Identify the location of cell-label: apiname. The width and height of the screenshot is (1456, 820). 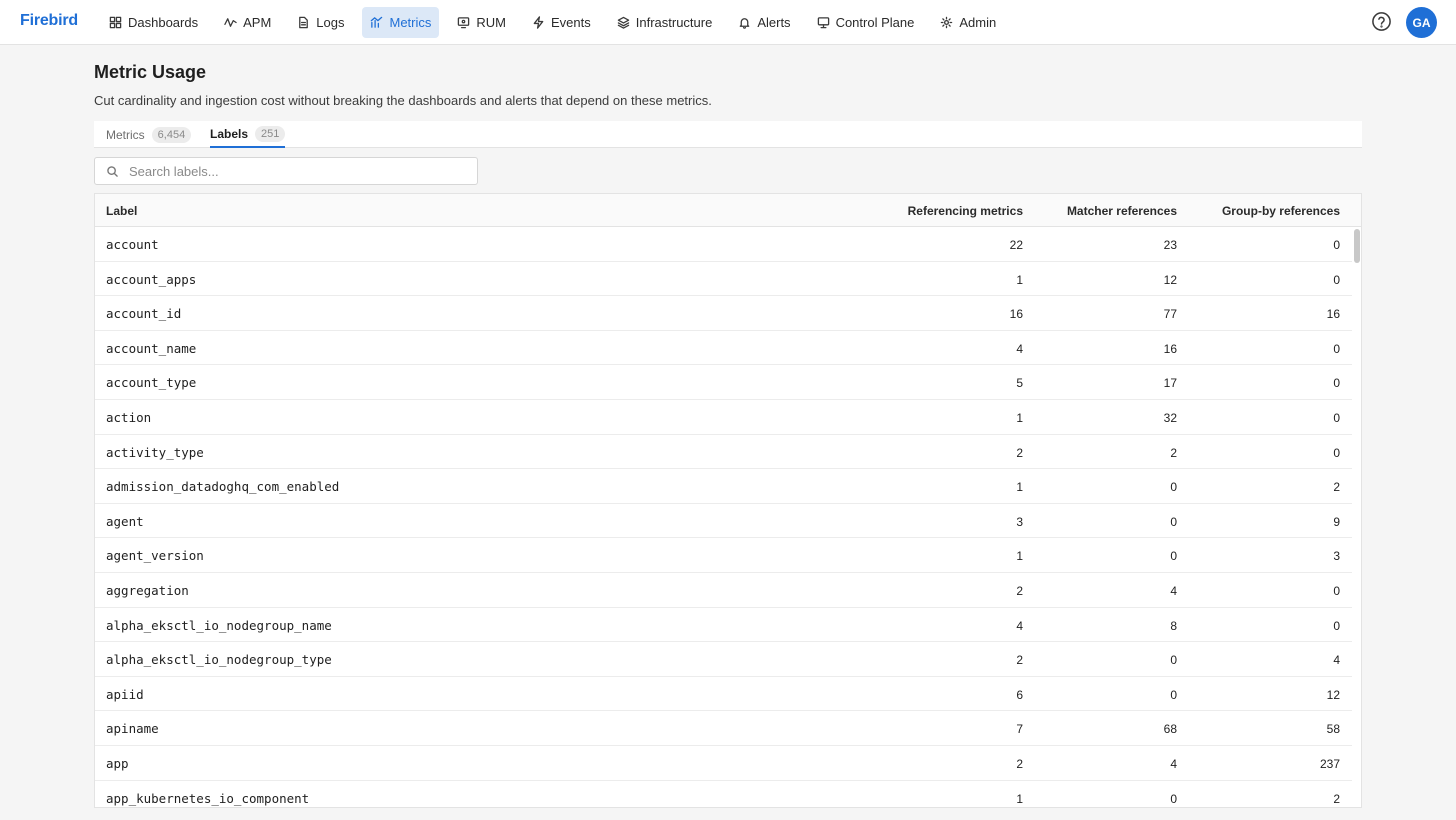
(132, 729).